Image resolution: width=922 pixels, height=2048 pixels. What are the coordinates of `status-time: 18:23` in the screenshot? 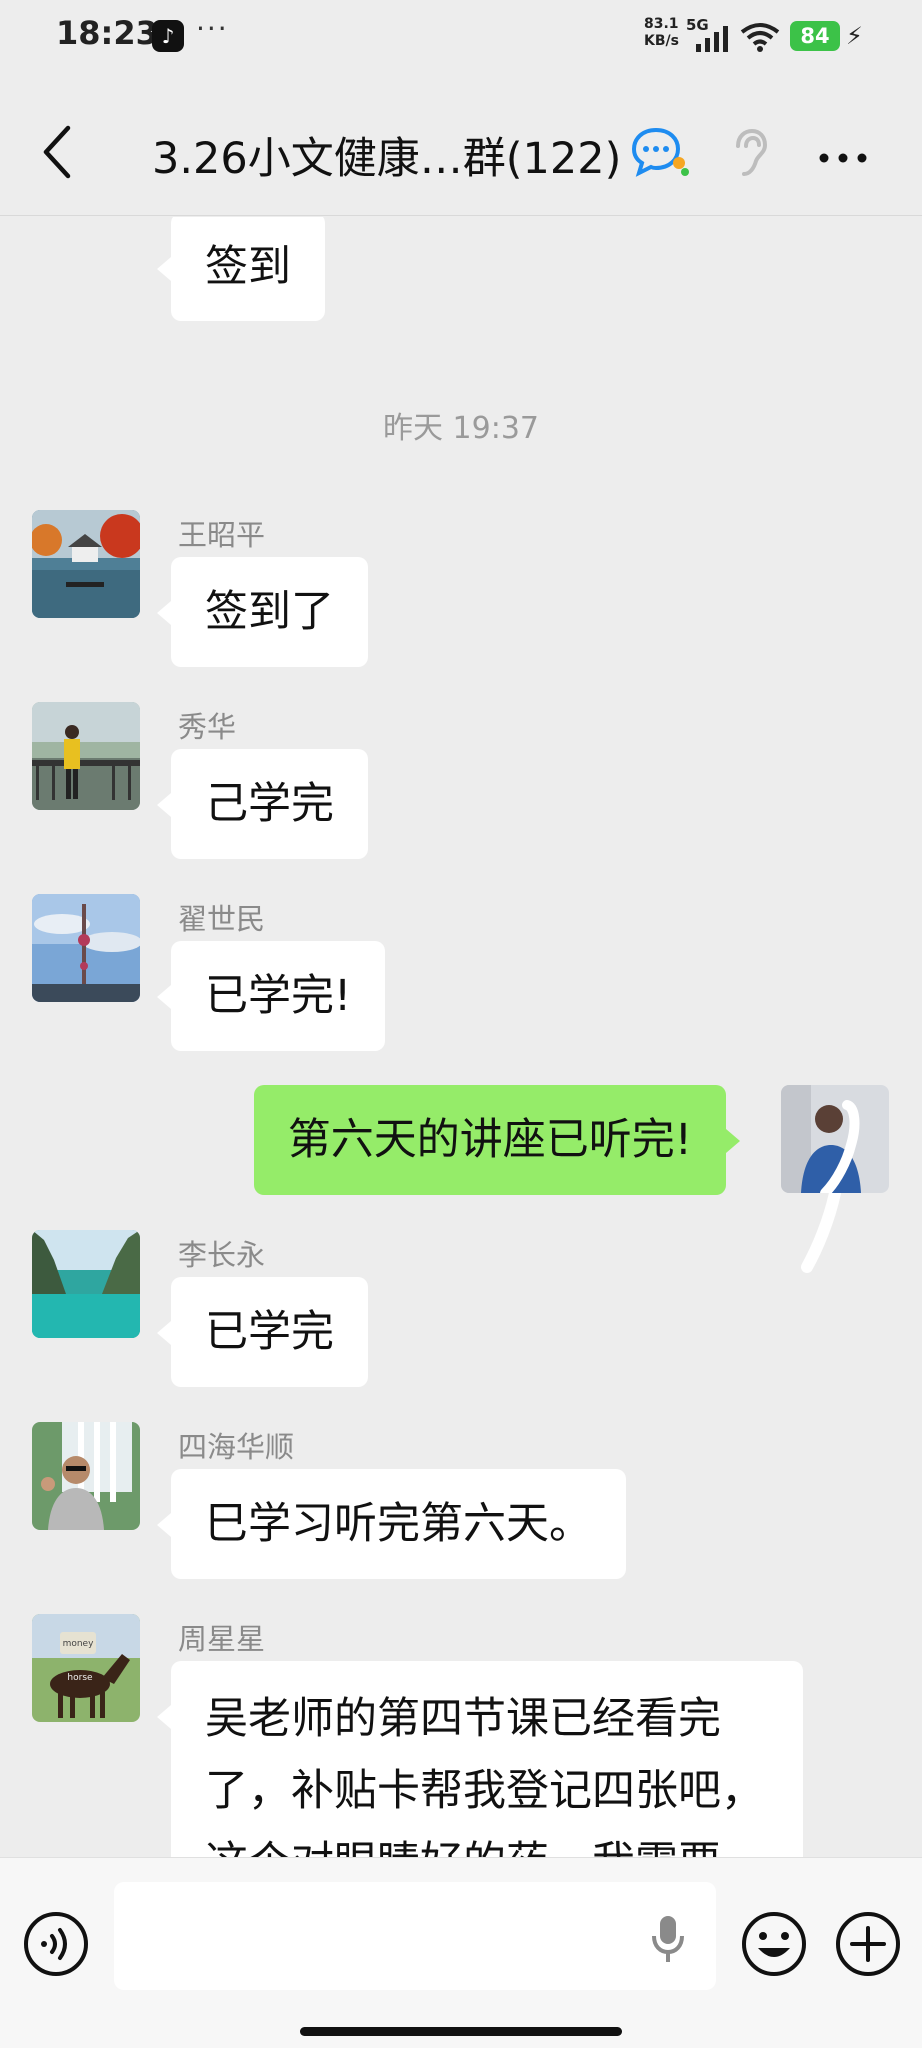 It's located at (107, 33).